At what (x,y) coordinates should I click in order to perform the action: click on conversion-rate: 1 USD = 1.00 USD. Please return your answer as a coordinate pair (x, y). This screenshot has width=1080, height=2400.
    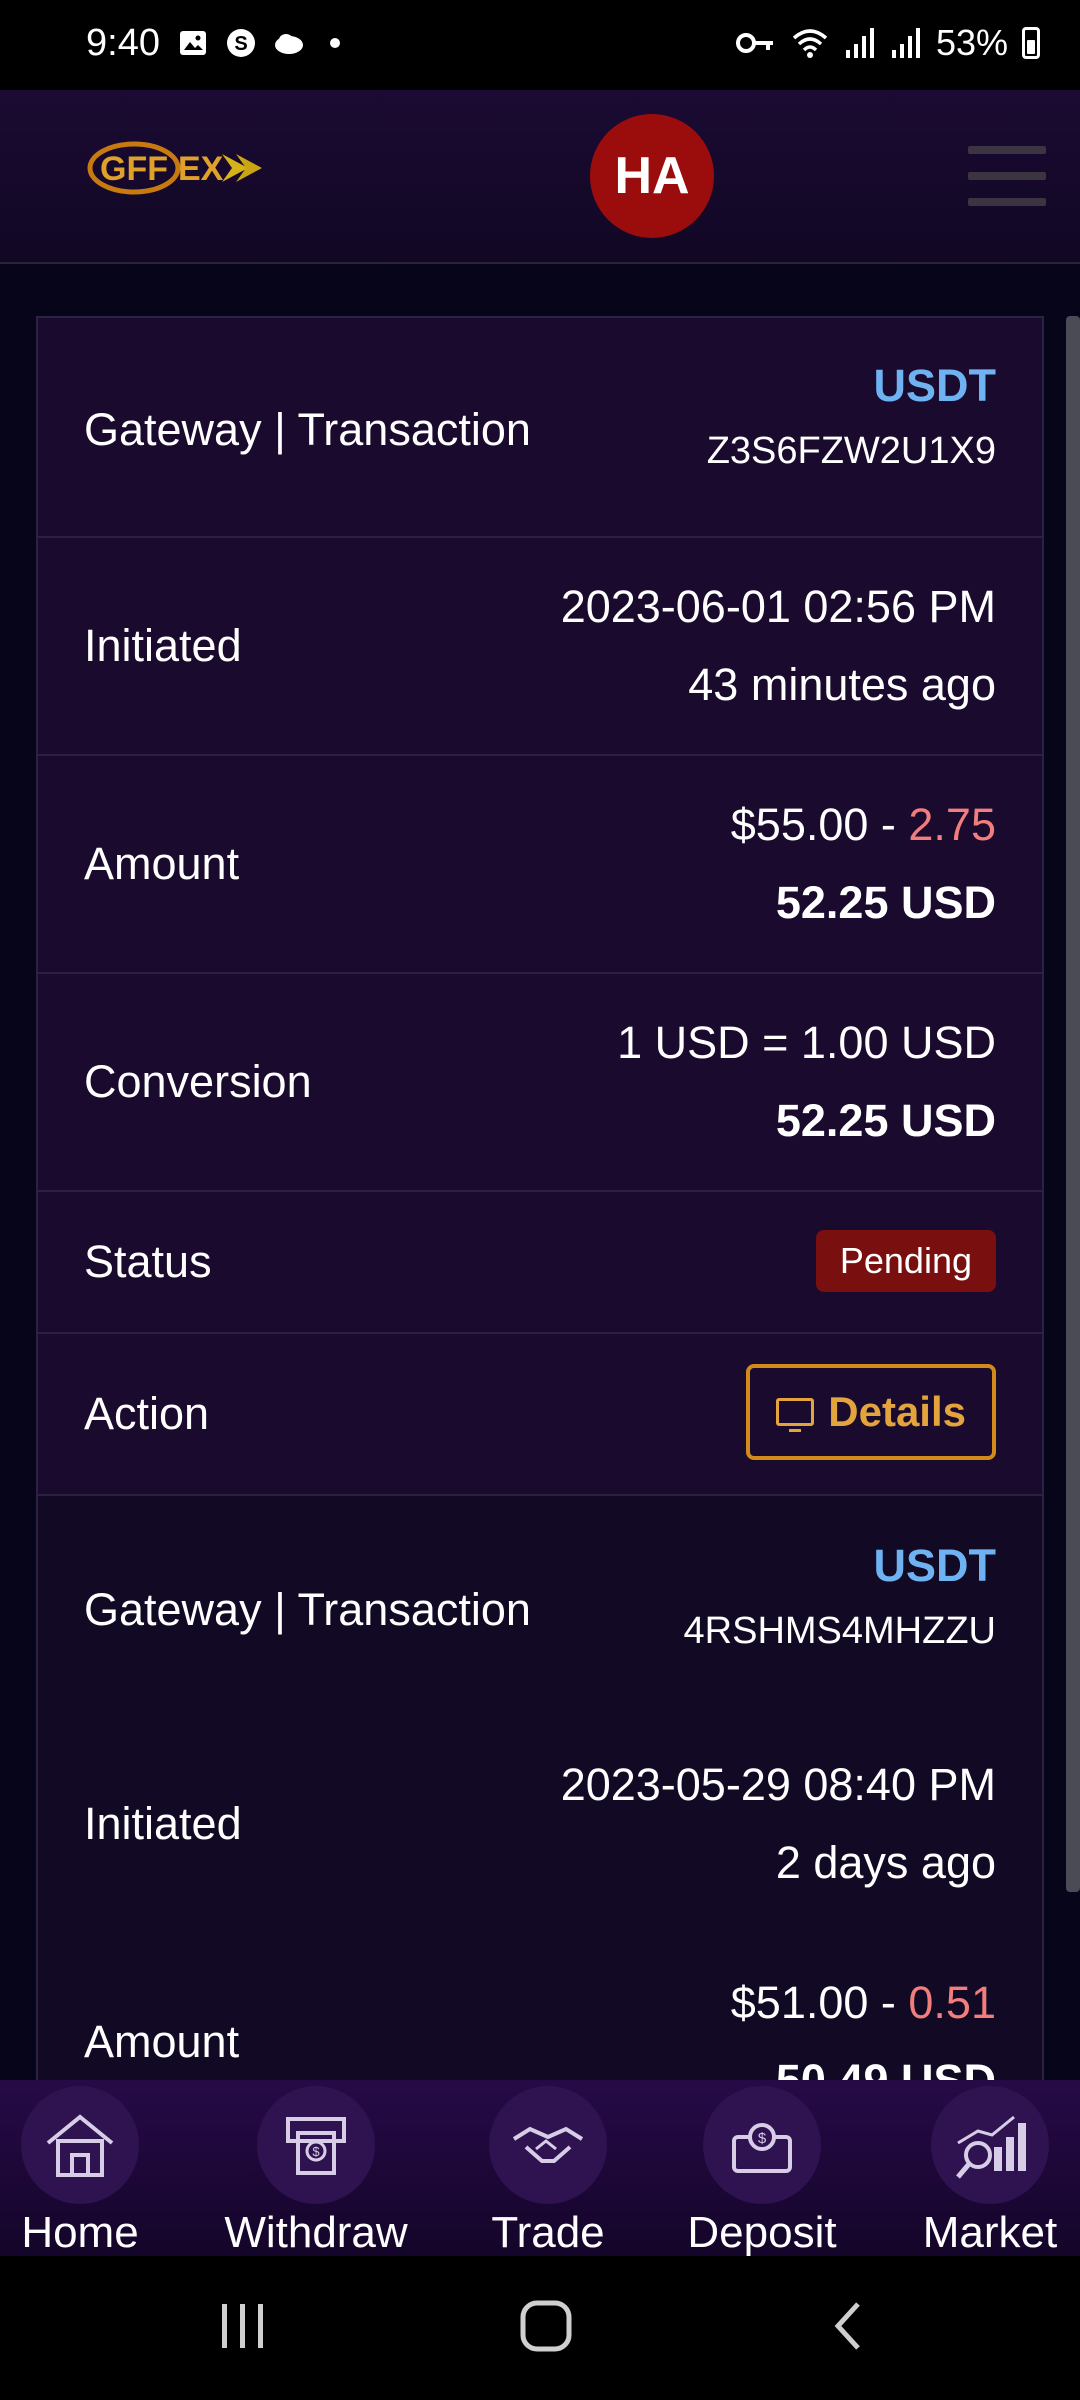
    Looking at the image, I should click on (806, 1042).